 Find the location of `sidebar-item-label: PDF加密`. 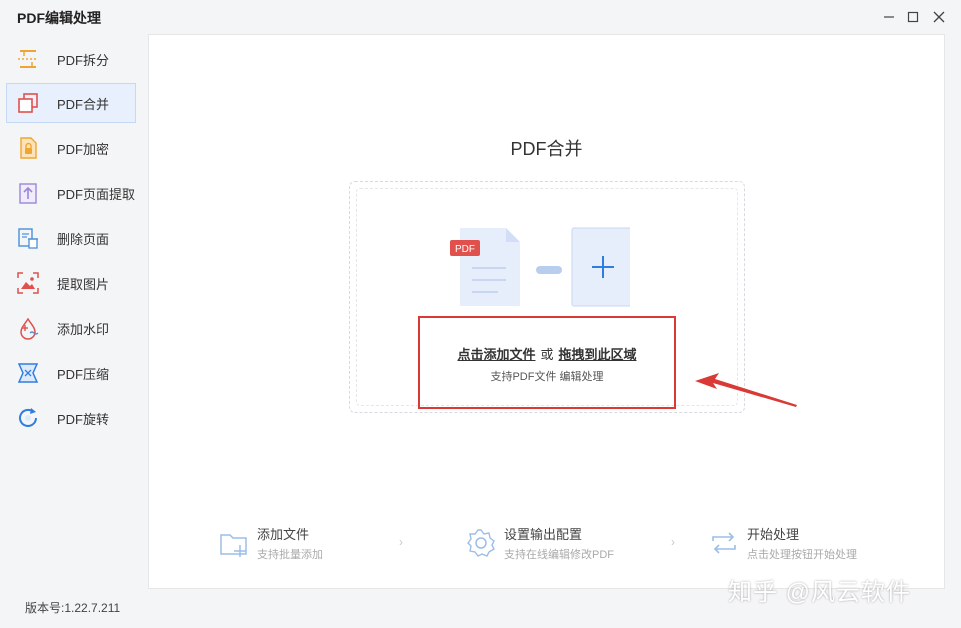

sidebar-item-label: PDF加密 is located at coordinates (83, 149).